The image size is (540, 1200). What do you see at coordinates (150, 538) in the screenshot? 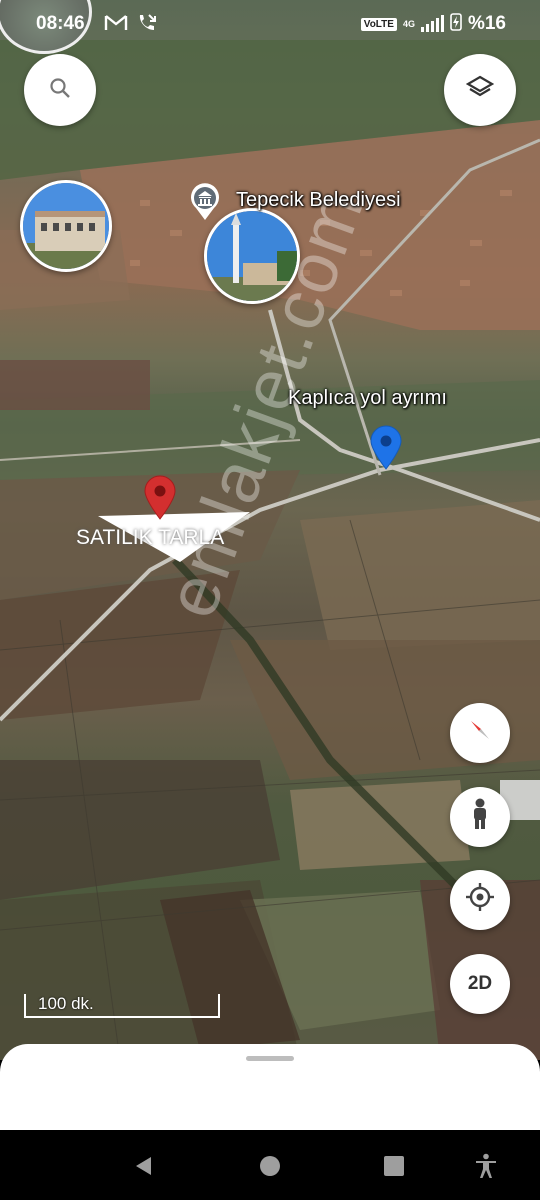
I see `listing-label: SATILIK TARLA` at bounding box center [150, 538].